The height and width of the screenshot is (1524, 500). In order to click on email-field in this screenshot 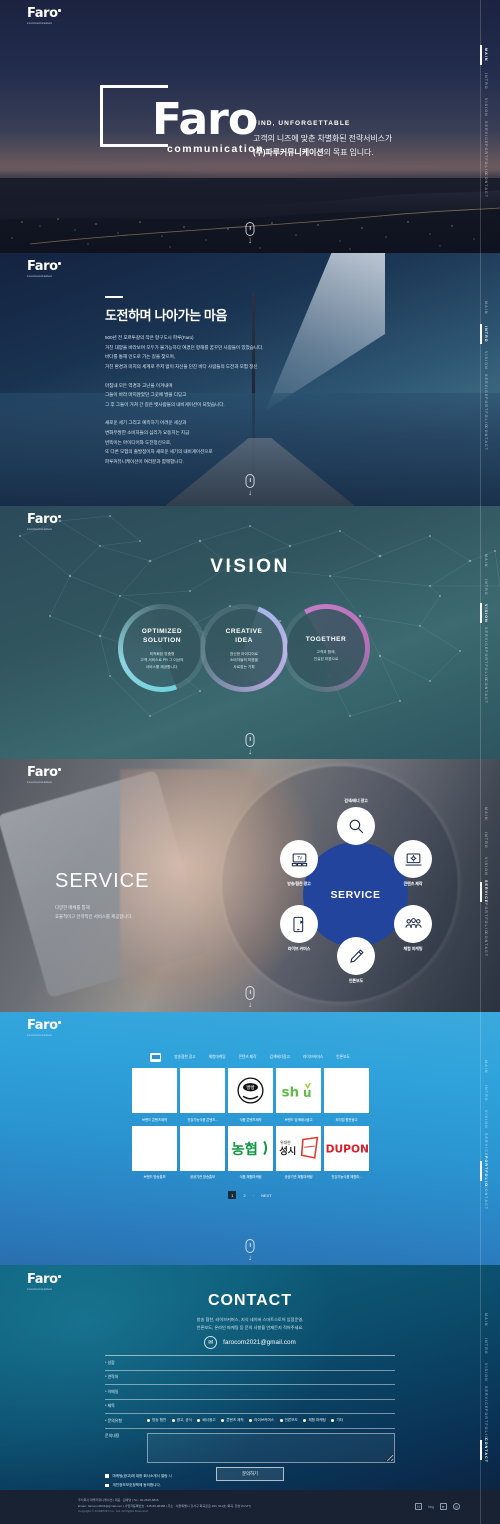, I will do `click(271, 1392)`.